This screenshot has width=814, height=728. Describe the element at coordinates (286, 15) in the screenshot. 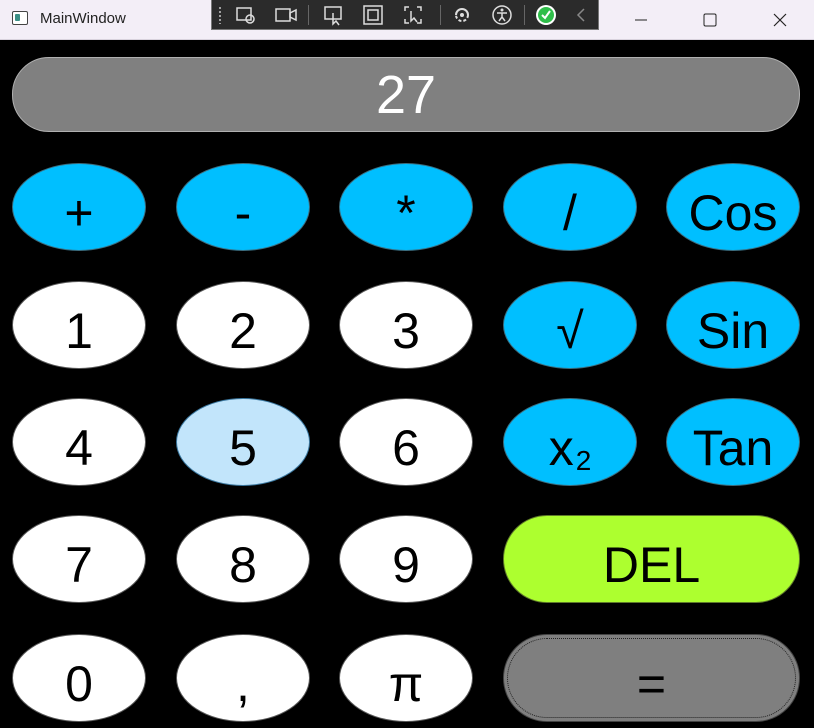

I see `record-icon` at that location.